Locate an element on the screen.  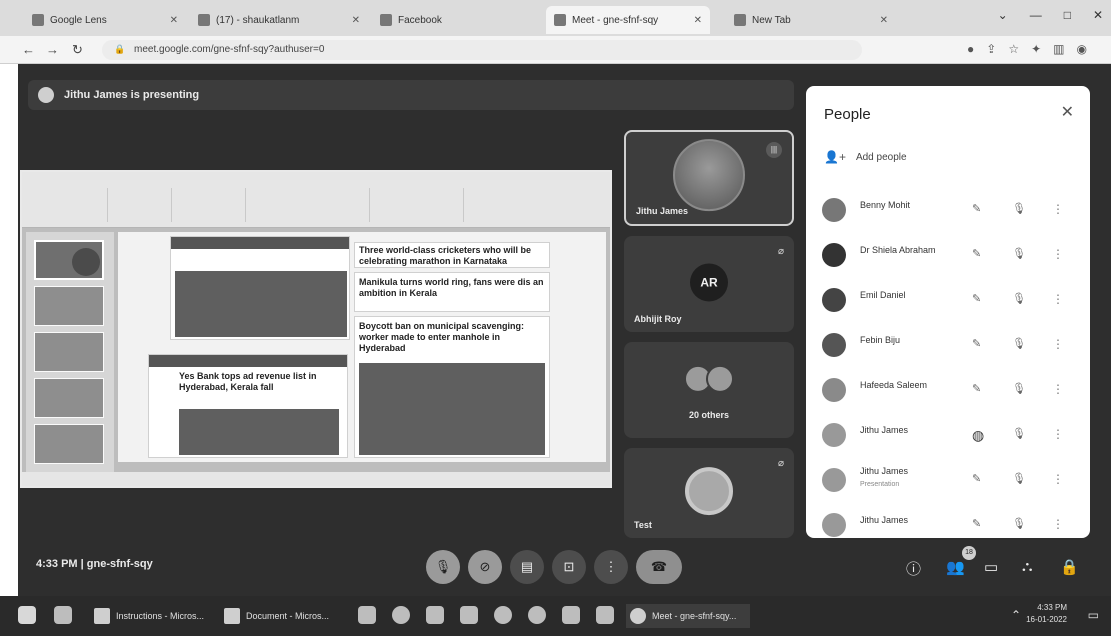
participant-row: Hafeeda Saleem ✎ 🎙 ⋮ is located at coordinates (948, 390).